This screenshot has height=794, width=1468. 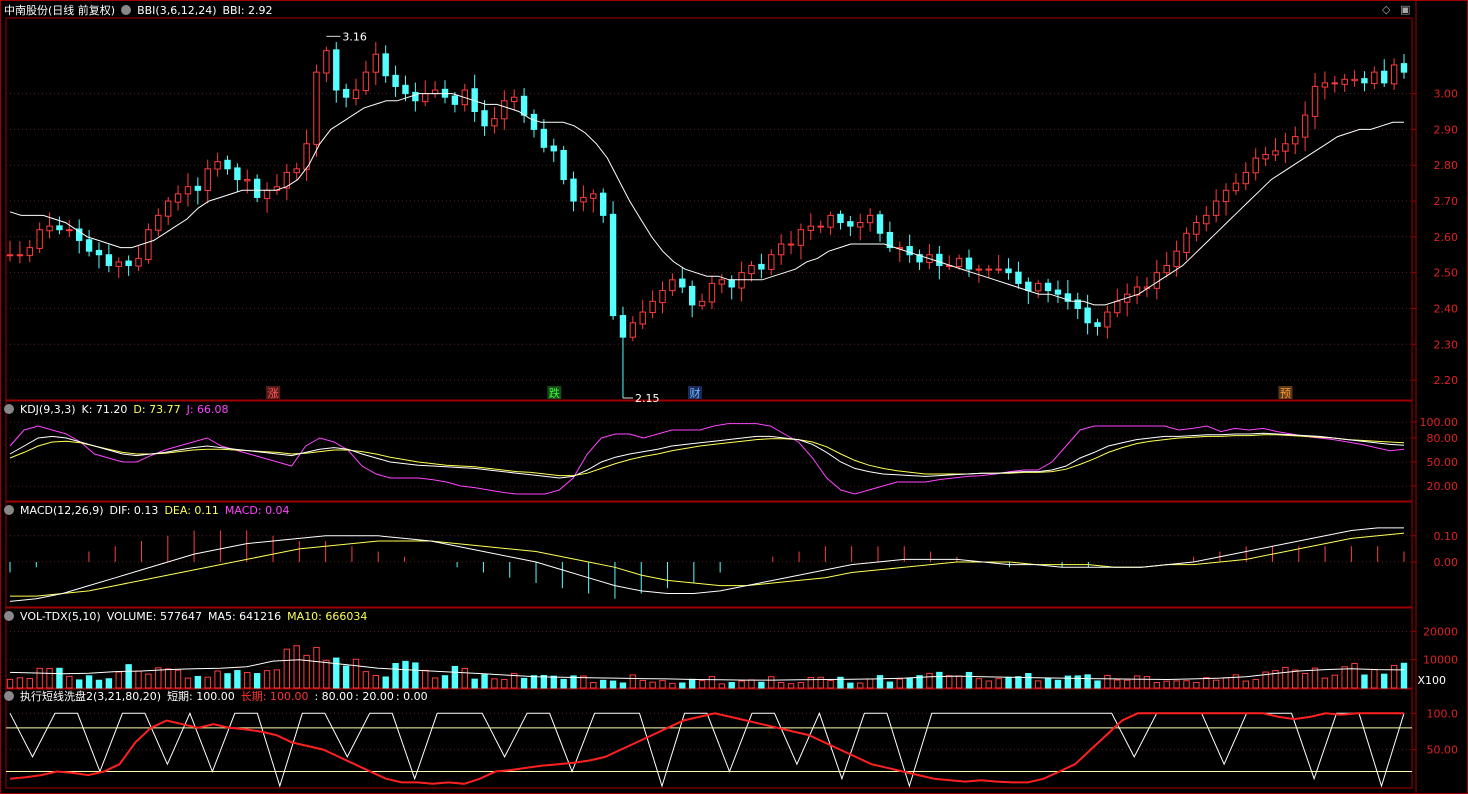 I want to click on custom-lvl3: : 0.00, so click(x=411, y=696).